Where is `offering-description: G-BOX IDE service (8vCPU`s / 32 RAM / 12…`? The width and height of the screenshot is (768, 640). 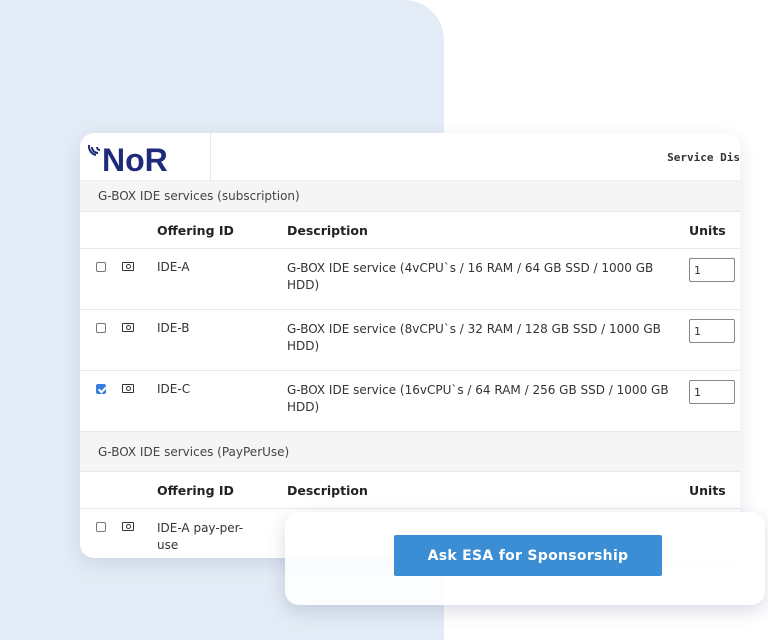
offering-description: G-BOX IDE service (8vCPU`s / 32 RAM / 12… is located at coordinates (474, 337).